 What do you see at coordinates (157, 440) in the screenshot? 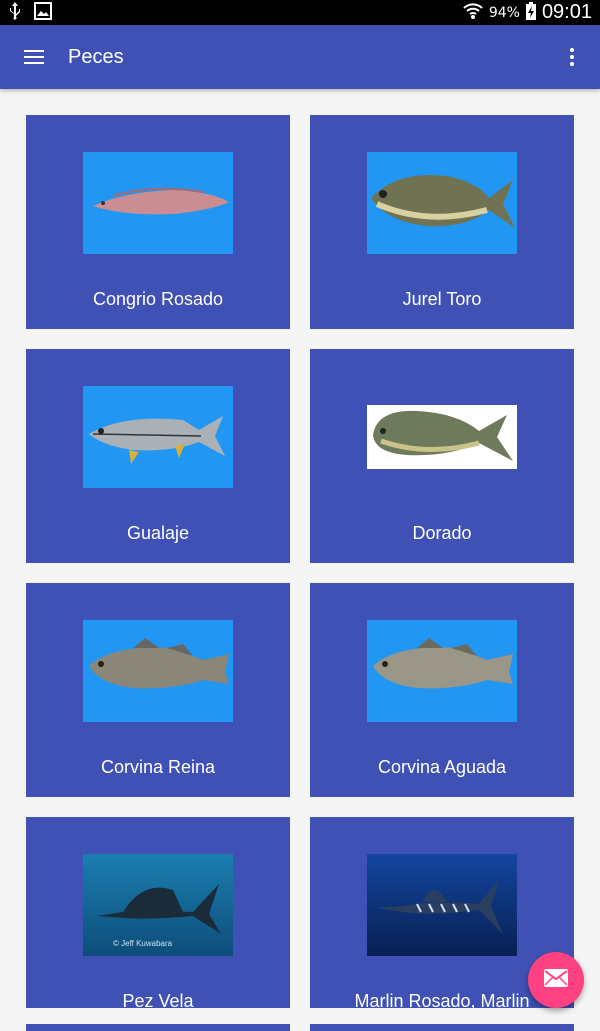
I see `gualaje-fish-icon` at bounding box center [157, 440].